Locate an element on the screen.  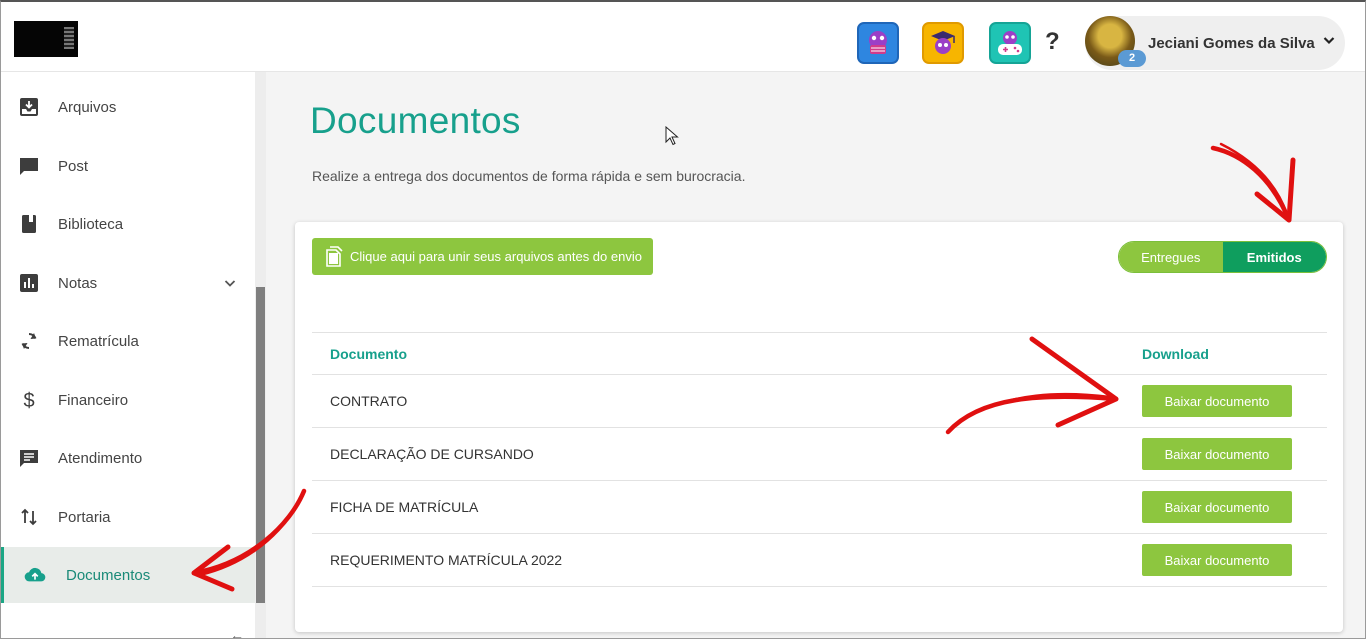
annotation-arrow-emitidos is located at coordinates (1253, 182).